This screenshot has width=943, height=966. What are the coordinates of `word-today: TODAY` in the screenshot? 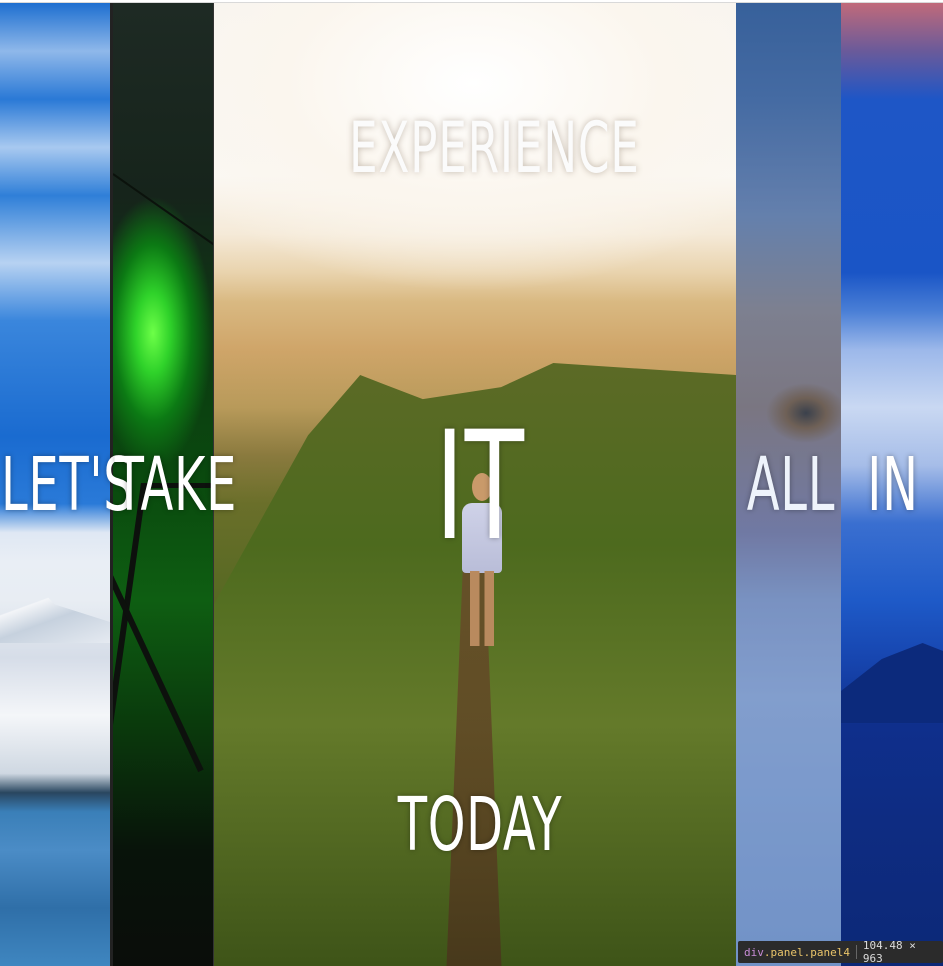 It's located at (480, 825).